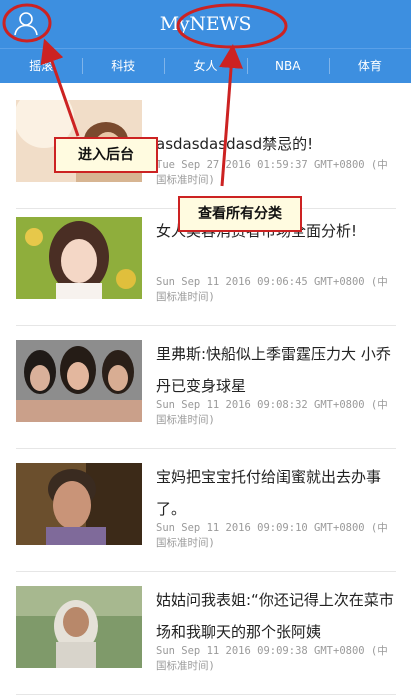  What do you see at coordinates (106, 155) in the screenshot?
I see `backend-callout: 进入后台` at bounding box center [106, 155].